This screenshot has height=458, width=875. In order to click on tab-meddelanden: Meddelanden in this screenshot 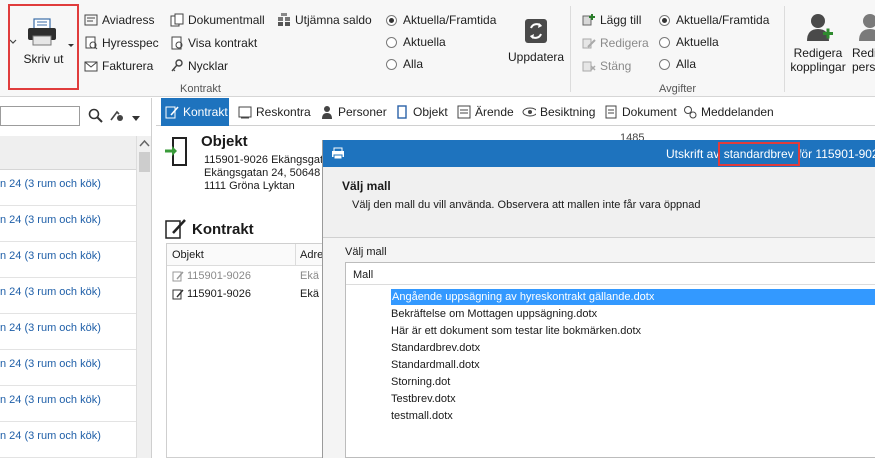, I will do `click(728, 112)`.